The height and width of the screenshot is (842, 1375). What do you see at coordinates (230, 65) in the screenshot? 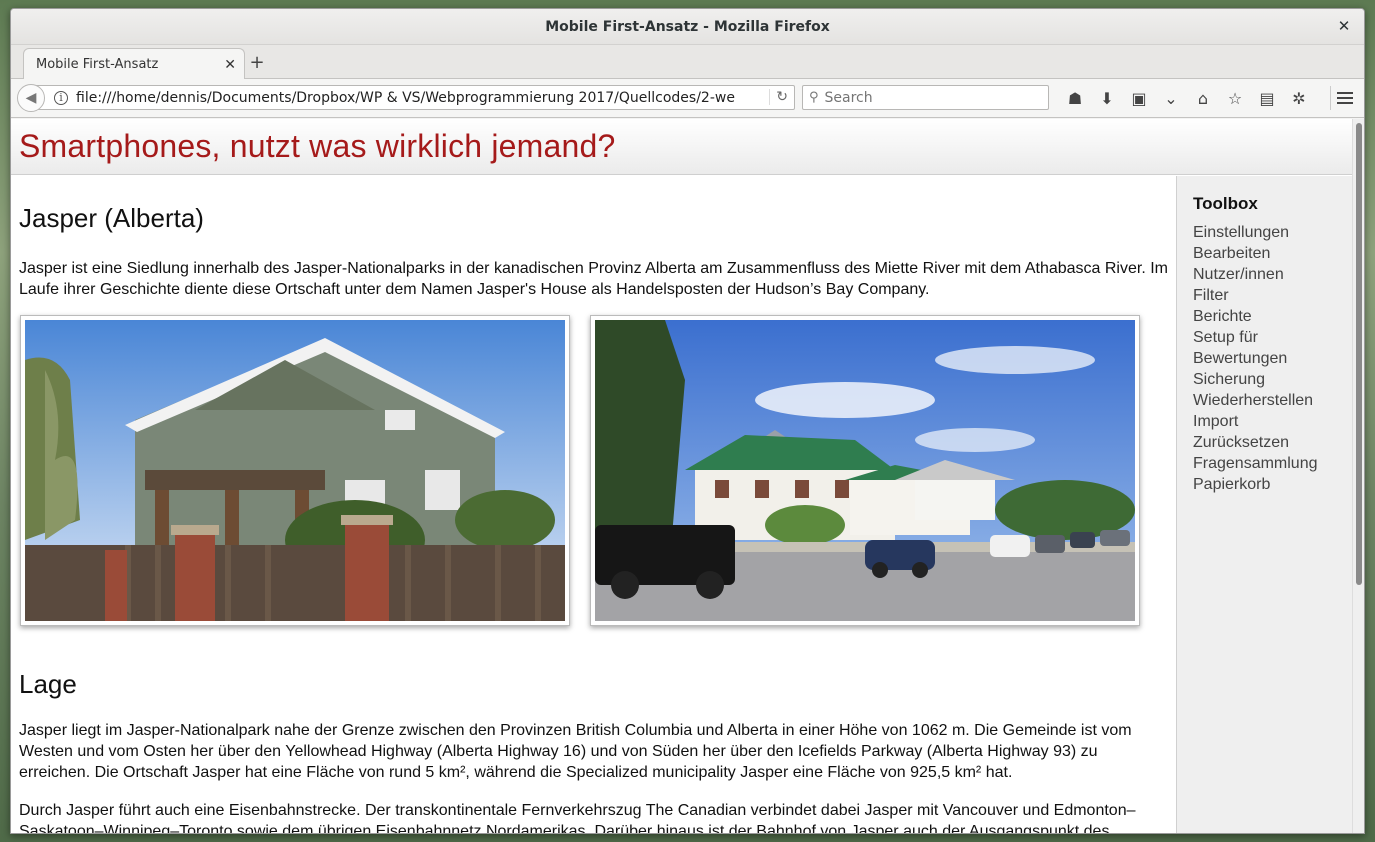
I see `tab-close-icon: ✕` at bounding box center [230, 65].